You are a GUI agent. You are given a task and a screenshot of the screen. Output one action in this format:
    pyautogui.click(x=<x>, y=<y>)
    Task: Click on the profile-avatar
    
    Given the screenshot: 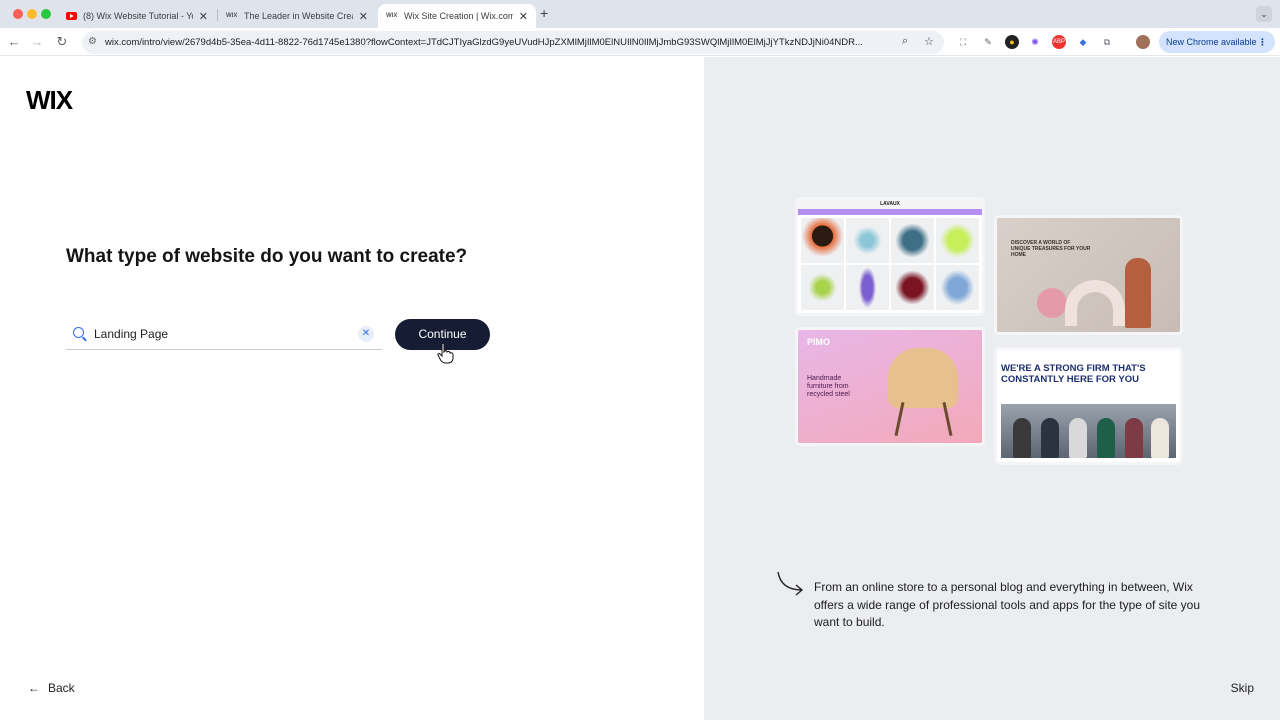 What is the action you would take?
    pyautogui.click(x=1143, y=42)
    